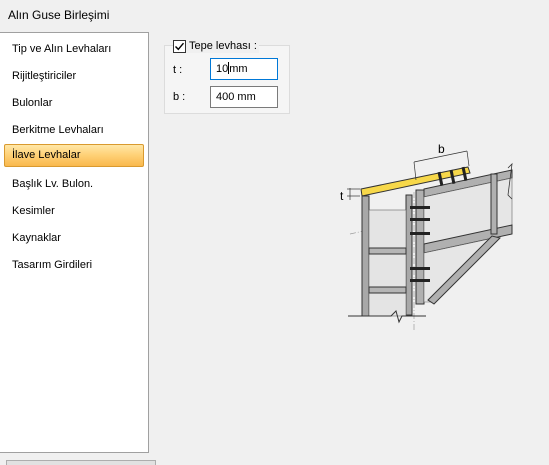  Describe the element at coordinates (74, 103) in the screenshot. I see `sidebar-item-bulonlar: Bulonlar` at that location.